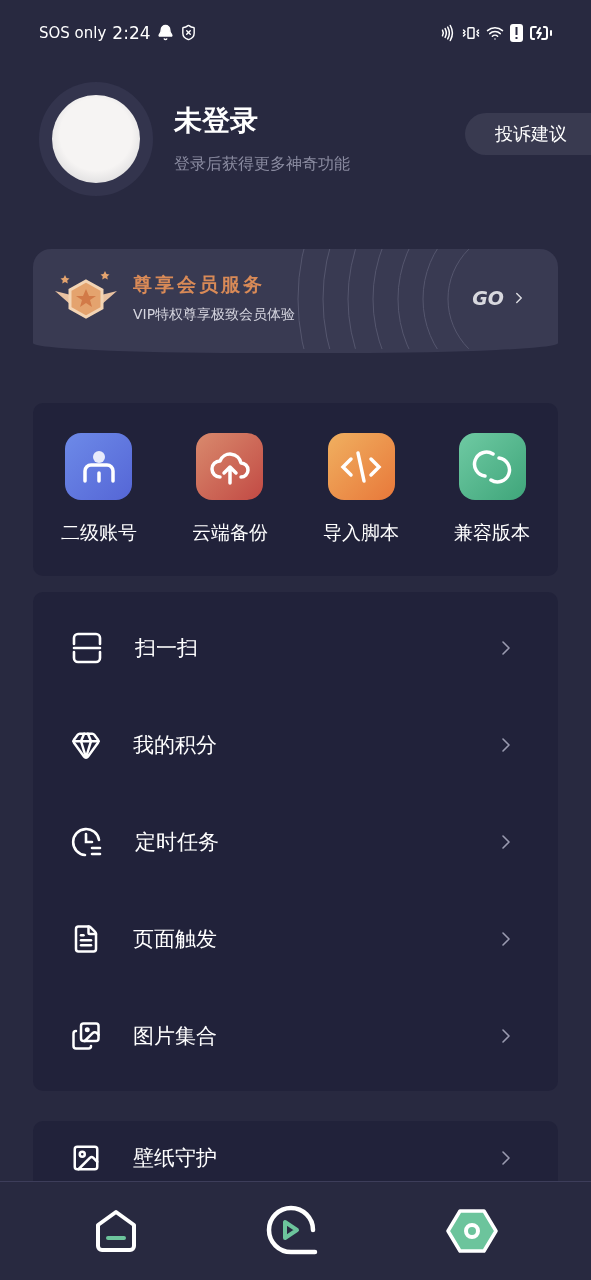 The width and height of the screenshot is (591, 1280). Describe the element at coordinates (73, 32) in the screenshot. I see `carrier-text: SOS only` at that location.